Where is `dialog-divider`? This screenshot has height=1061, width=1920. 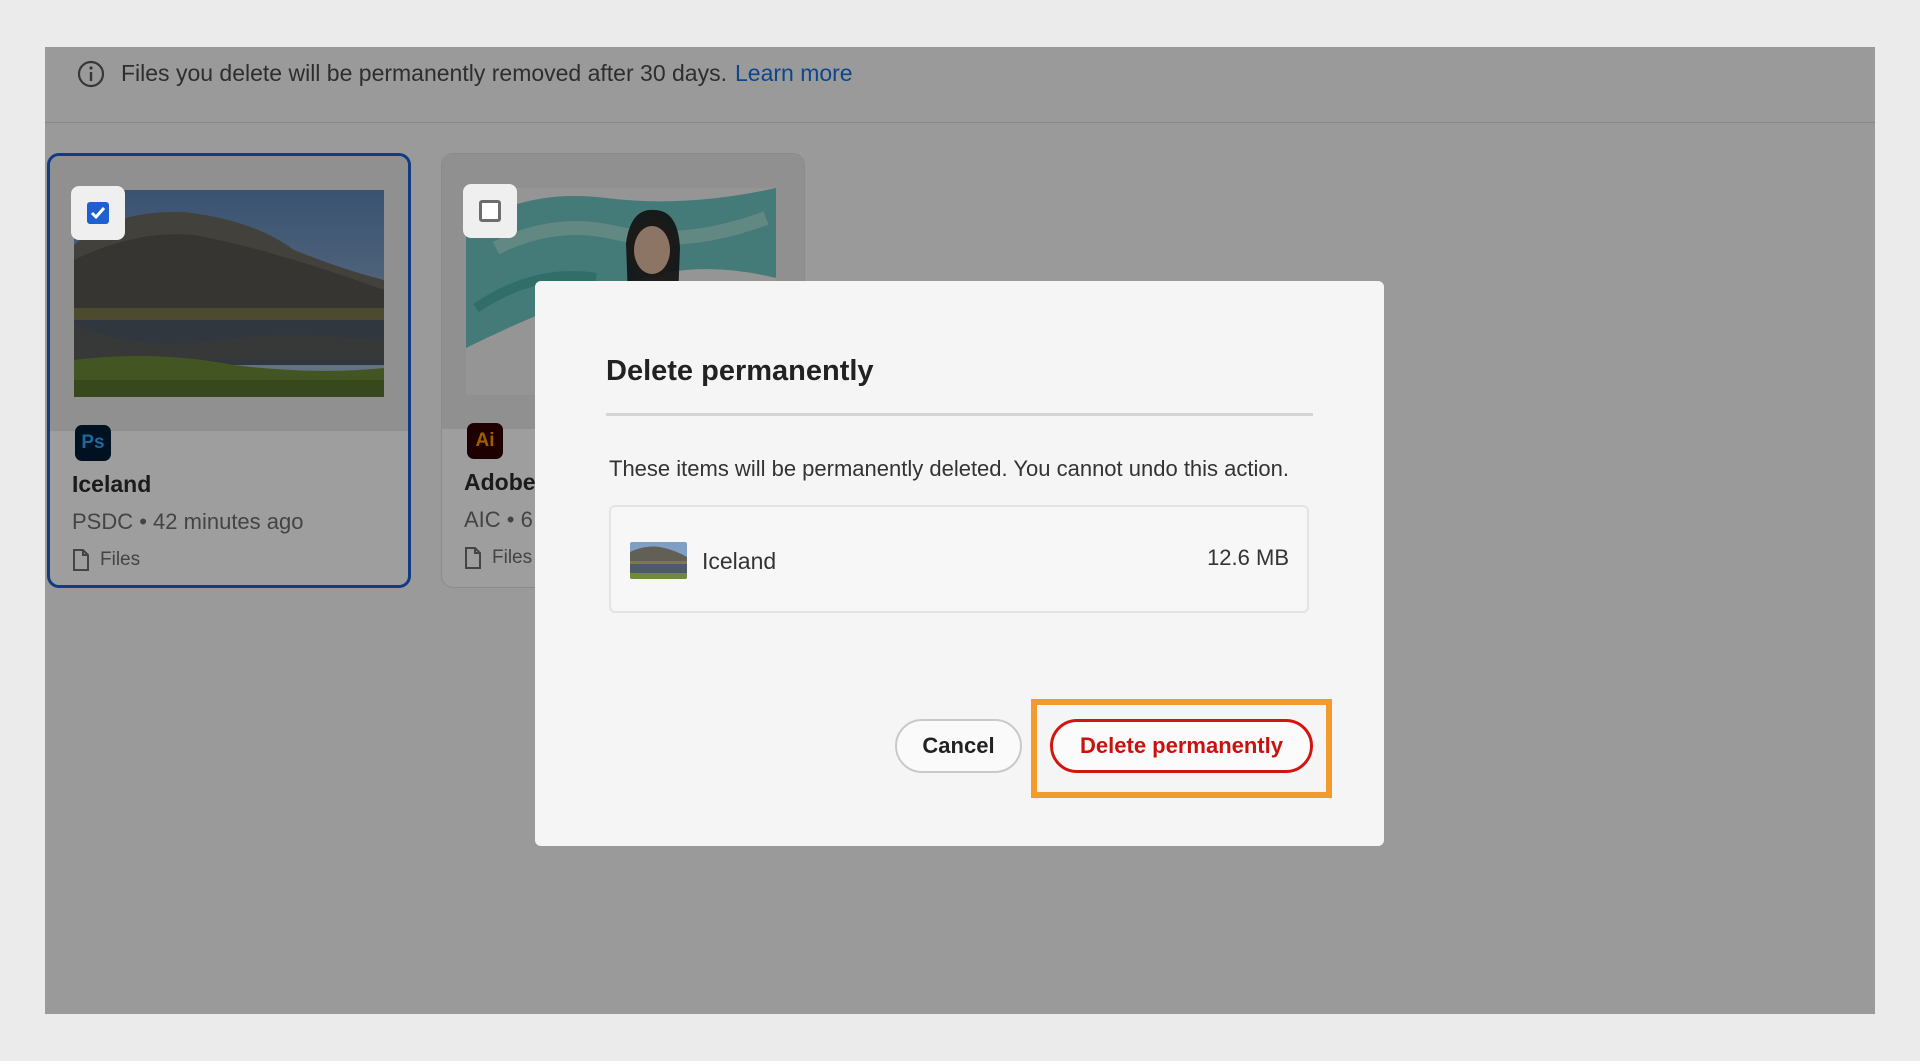
dialog-divider is located at coordinates (959, 414).